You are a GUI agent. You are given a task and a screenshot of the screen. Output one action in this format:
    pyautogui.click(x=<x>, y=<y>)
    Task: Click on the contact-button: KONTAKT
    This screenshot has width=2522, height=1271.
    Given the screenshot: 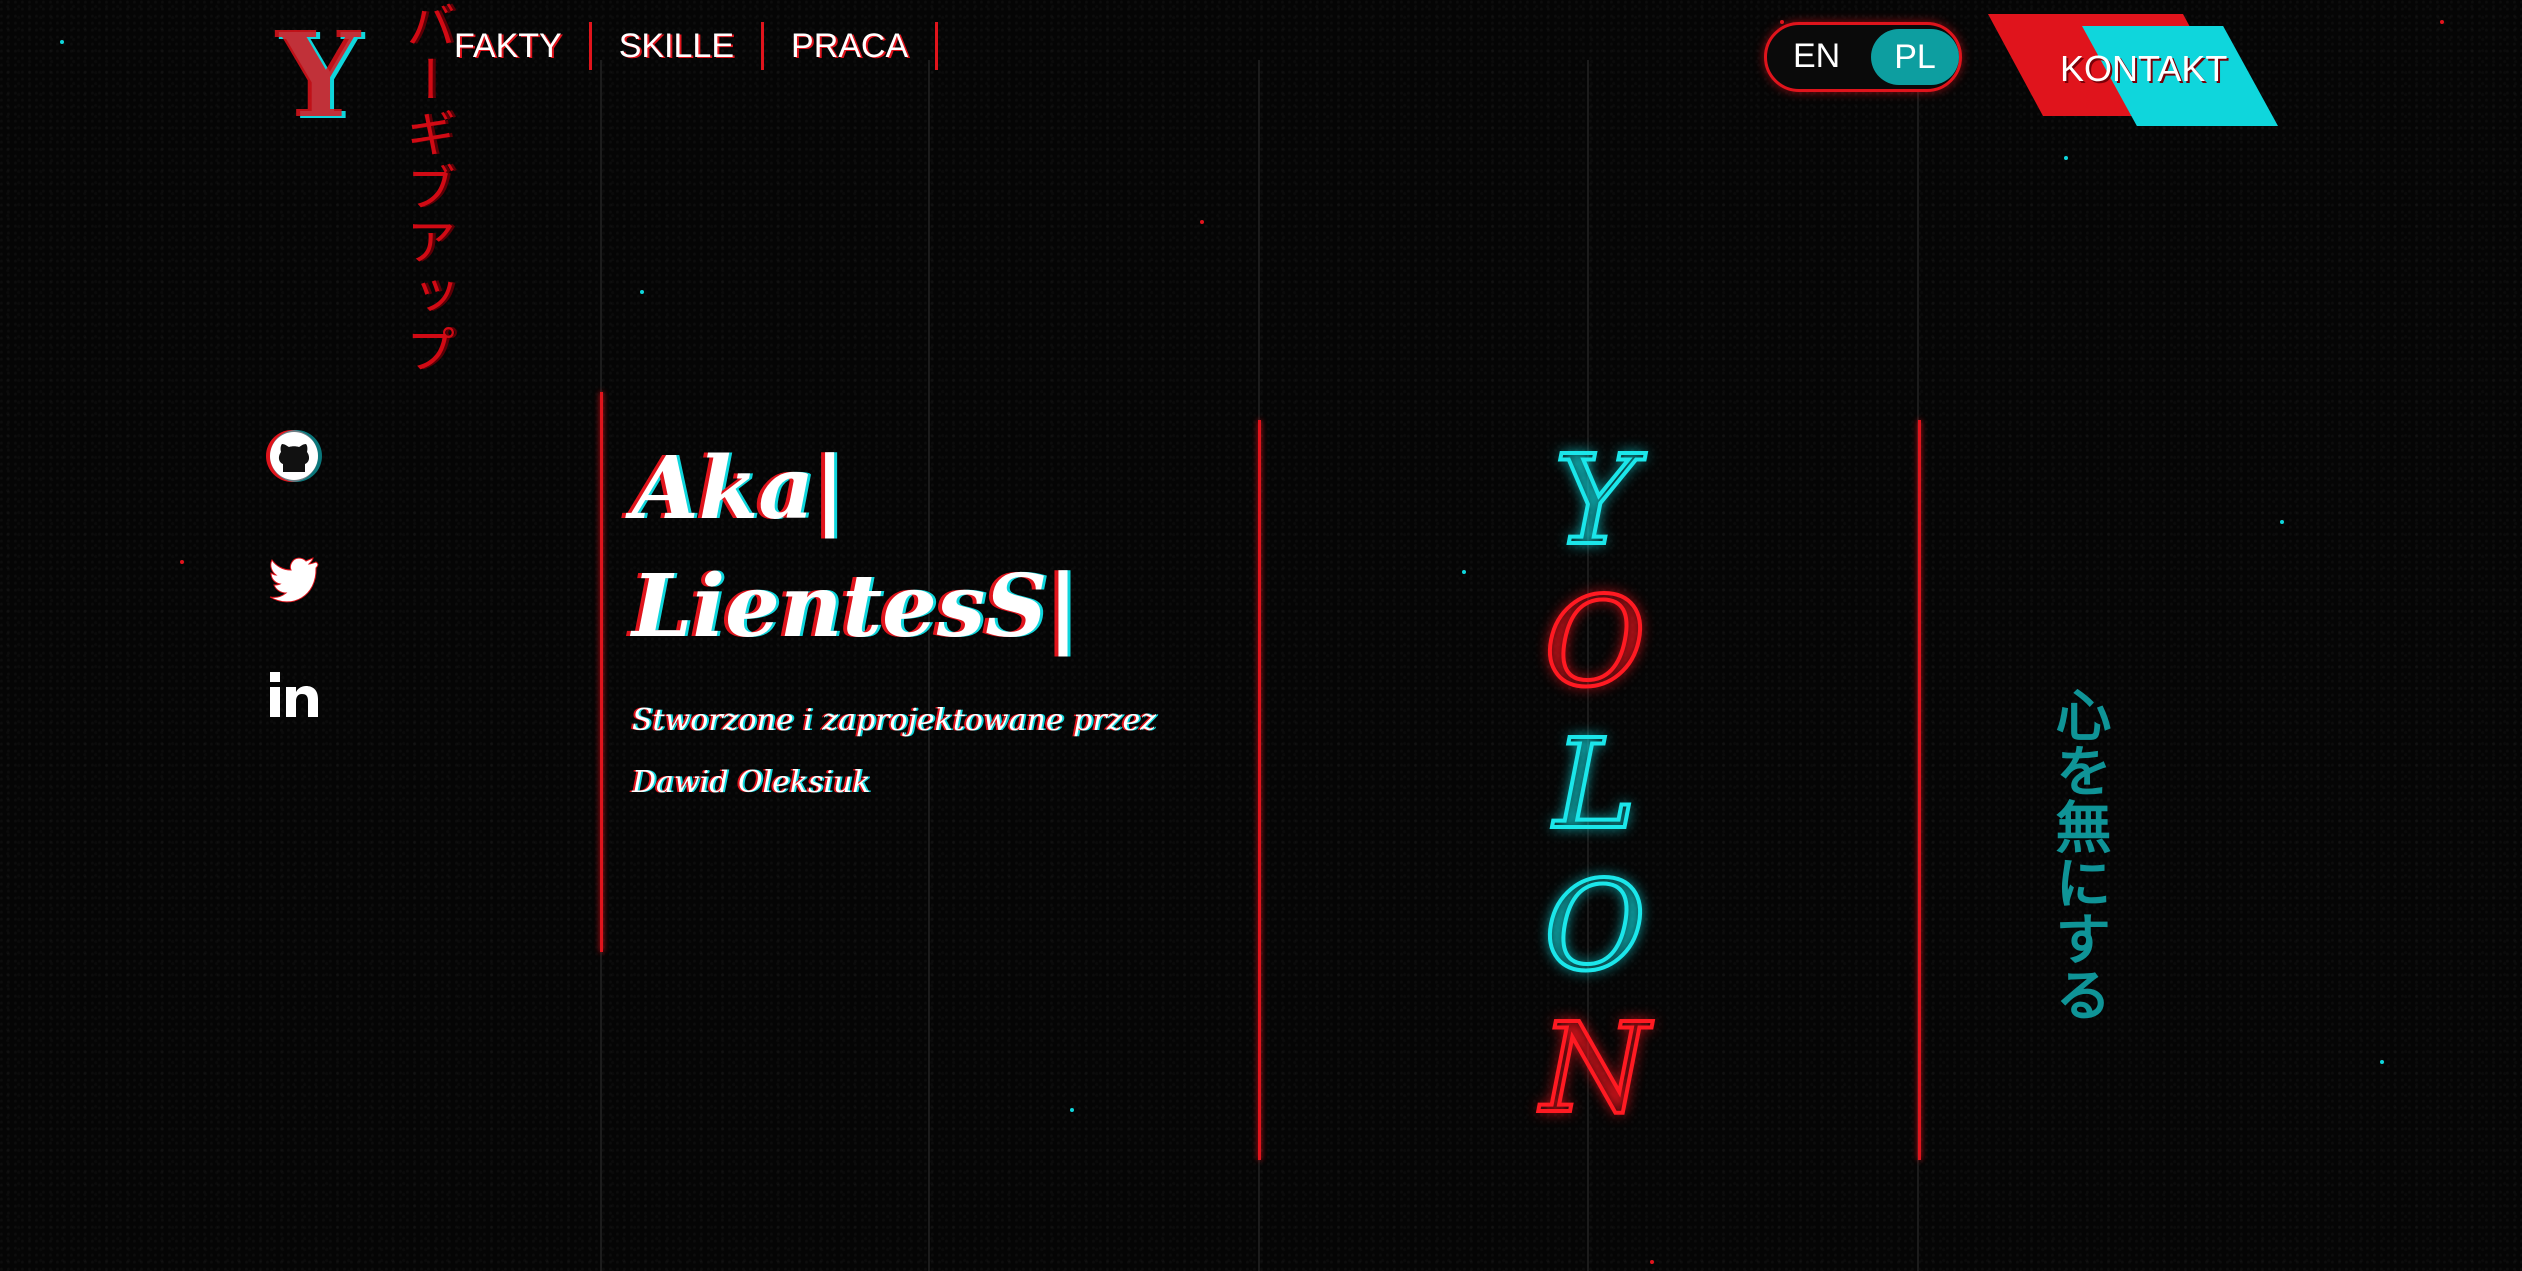 What is the action you would take?
    pyautogui.click(x=2133, y=70)
    